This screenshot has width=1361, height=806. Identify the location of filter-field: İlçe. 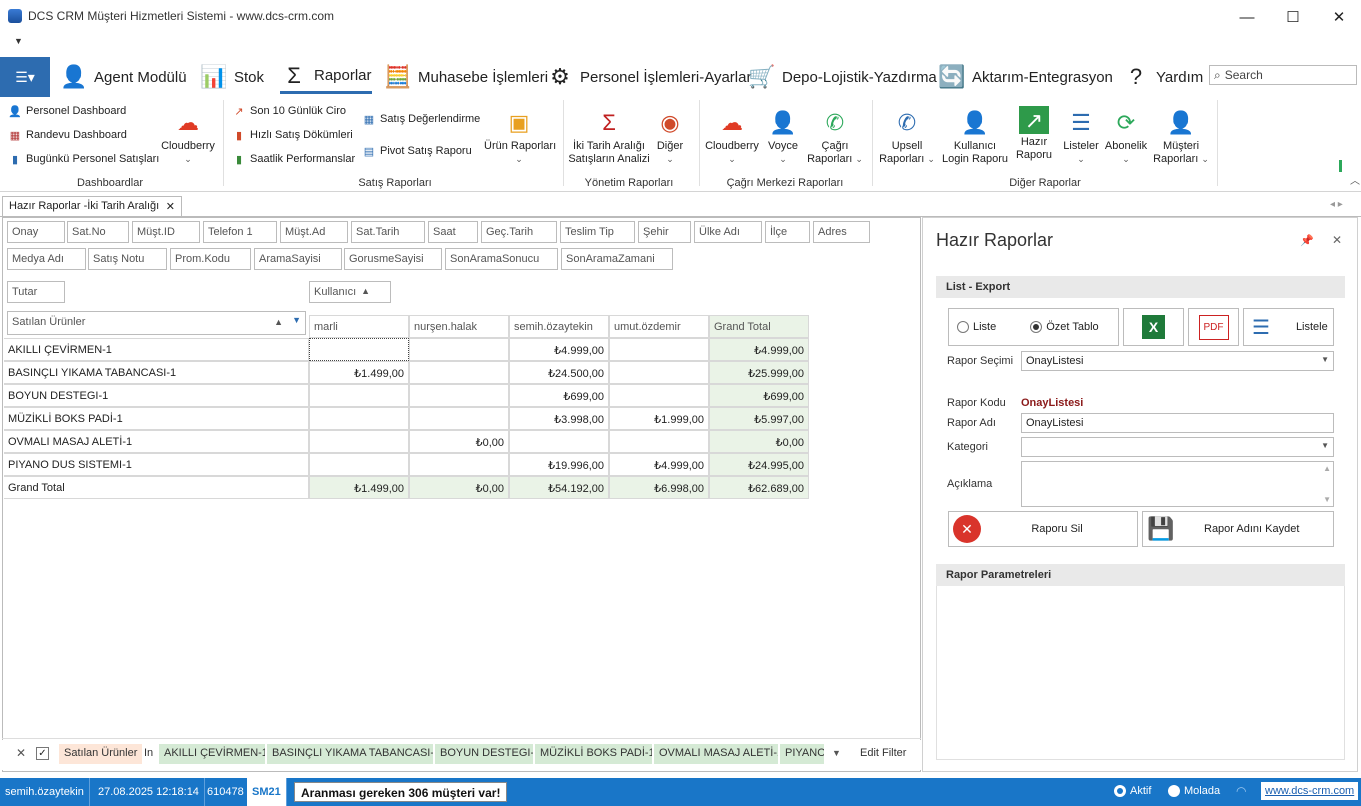
(787, 232).